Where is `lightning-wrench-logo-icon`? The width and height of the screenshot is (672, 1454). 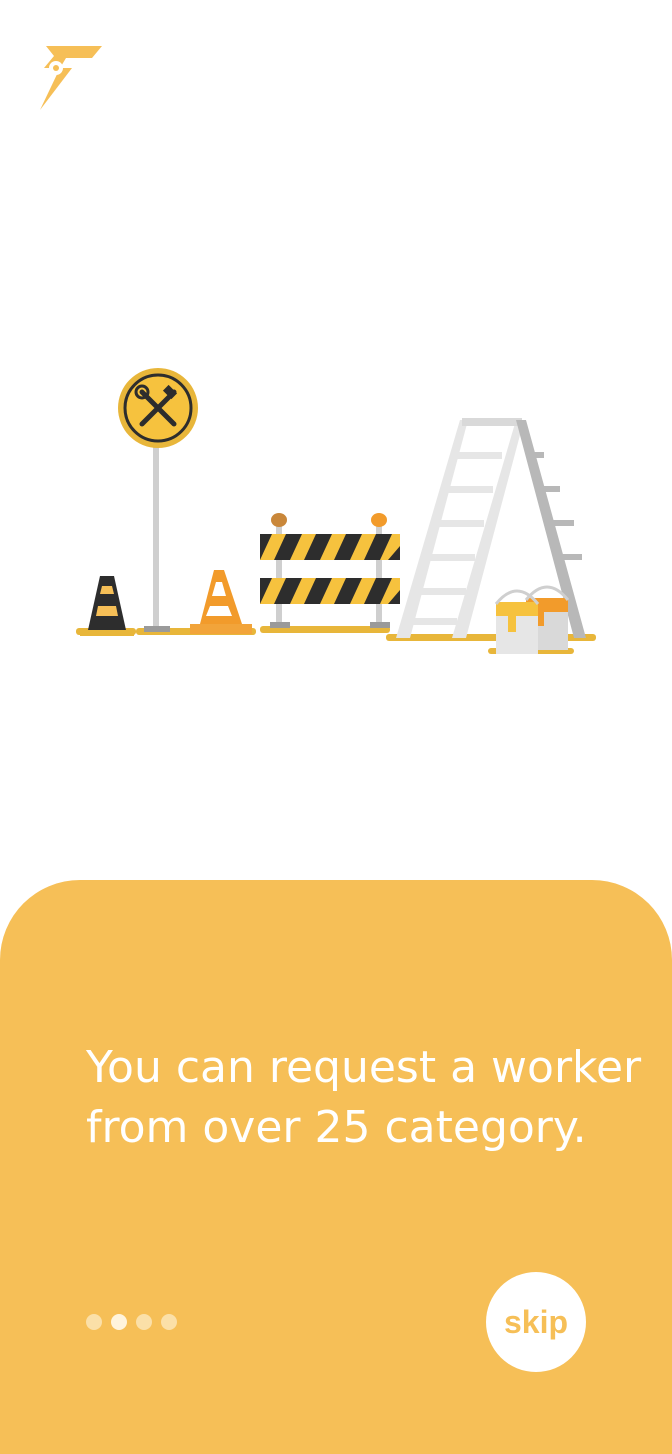
lightning-wrench-logo-icon is located at coordinates (71, 78).